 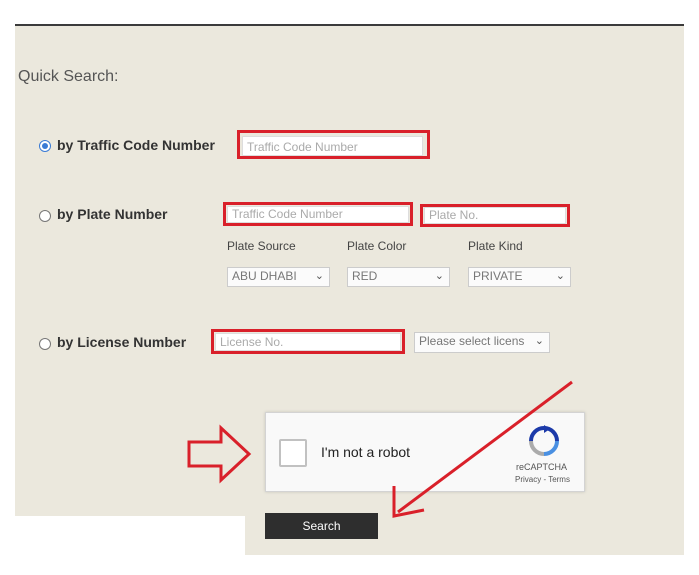 What do you see at coordinates (45, 216) in the screenshot?
I see `radio-plate-number` at bounding box center [45, 216].